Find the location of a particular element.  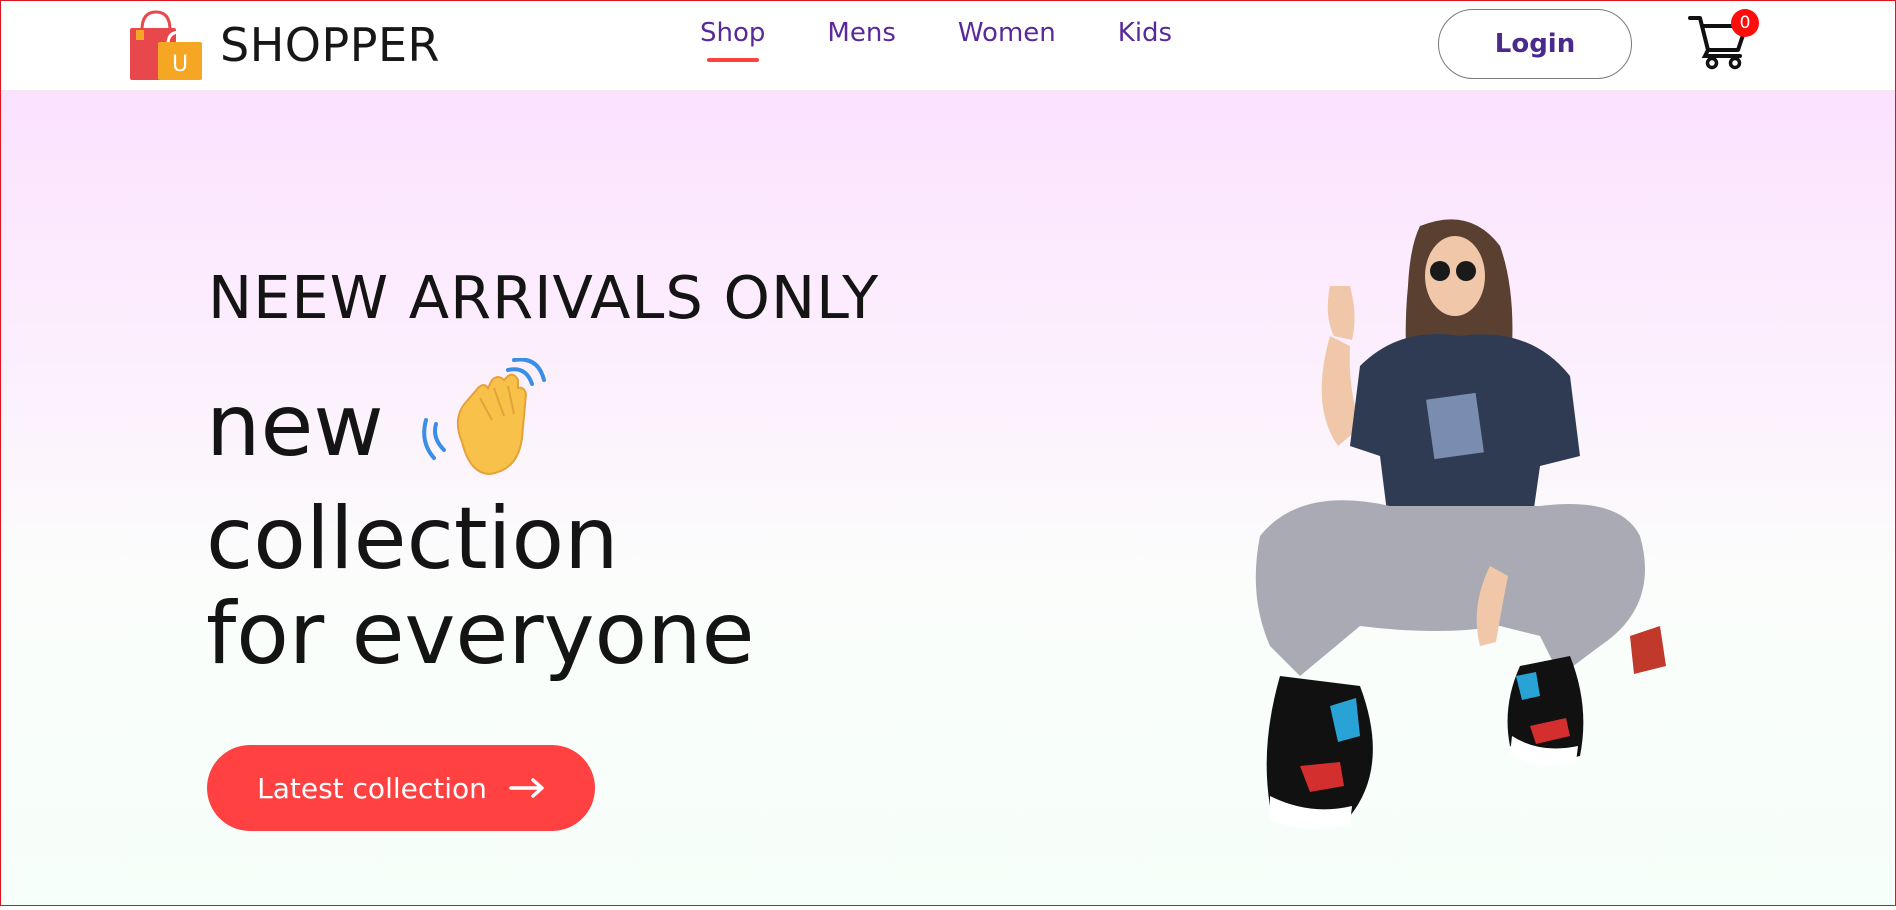

hero-headline-line-1: new is located at coordinates (295, 426).